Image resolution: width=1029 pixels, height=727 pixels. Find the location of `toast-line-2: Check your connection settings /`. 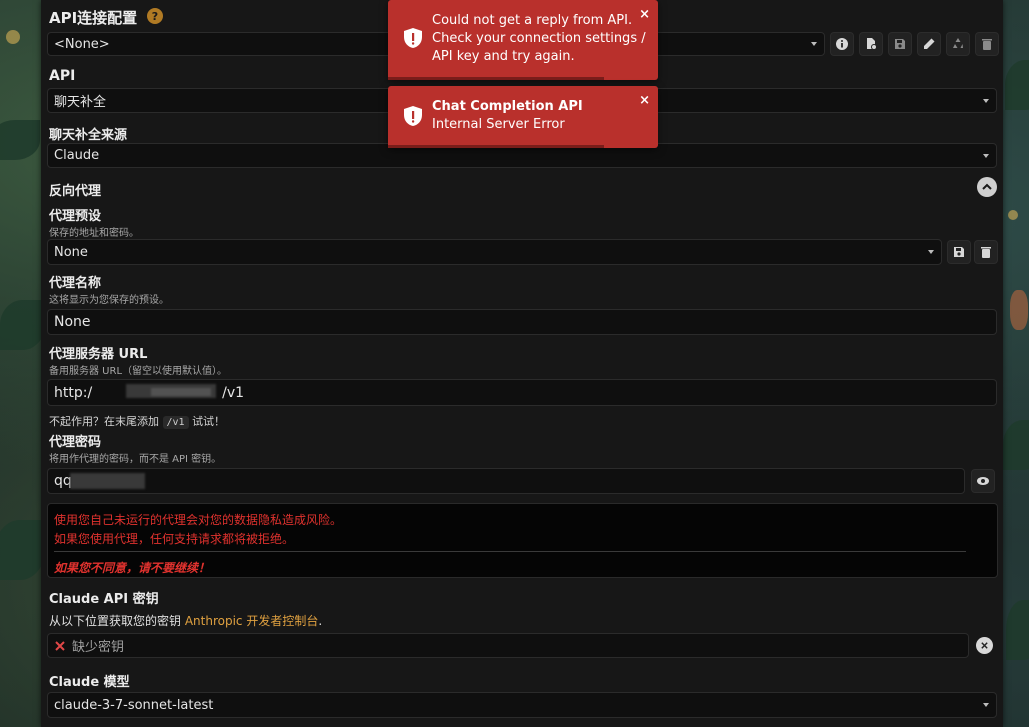

toast-line-2: Check your connection settings / is located at coordinates (539, 38).